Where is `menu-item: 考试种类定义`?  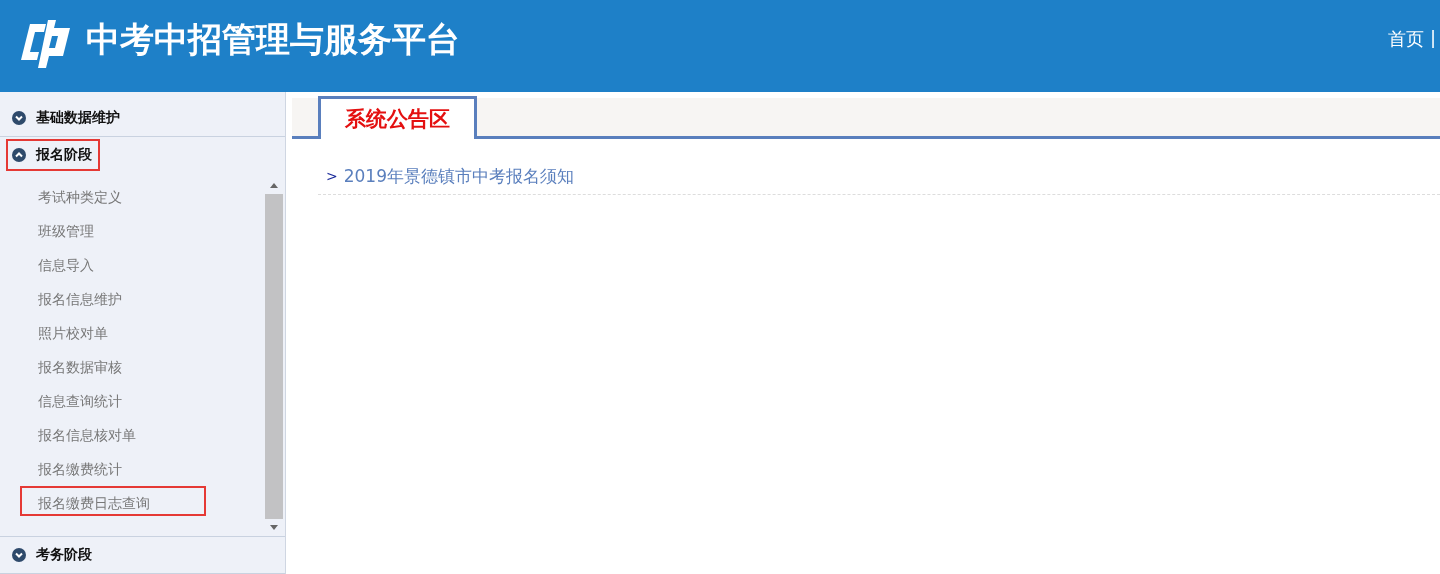 menu-item: 考试种类定义 is located at coordinates (113, 195).